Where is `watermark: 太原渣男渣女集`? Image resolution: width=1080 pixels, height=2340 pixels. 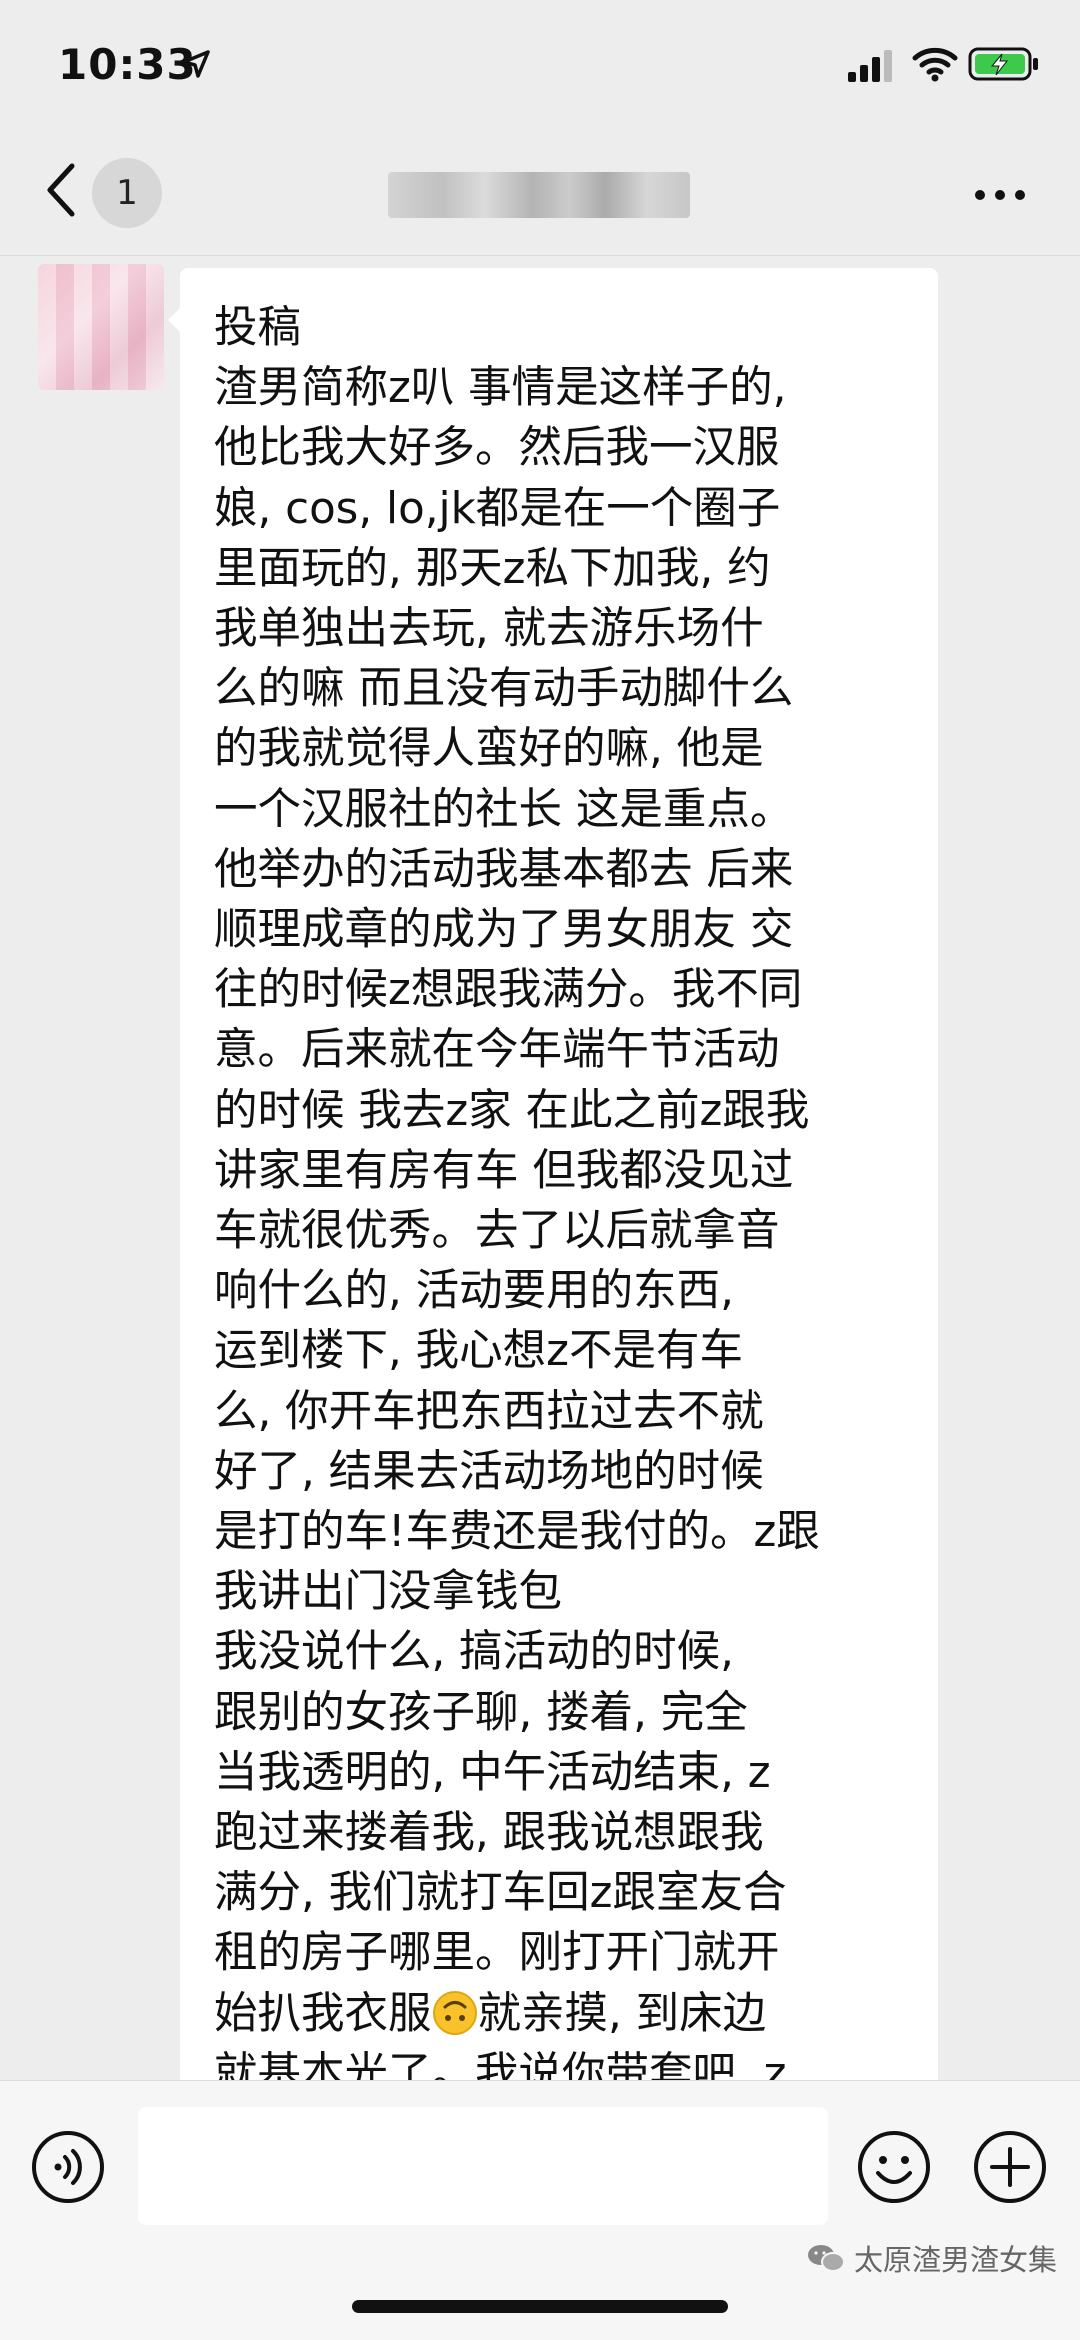 watermark: 太原渣男渣女集 is located at coordinates (931, 2258).